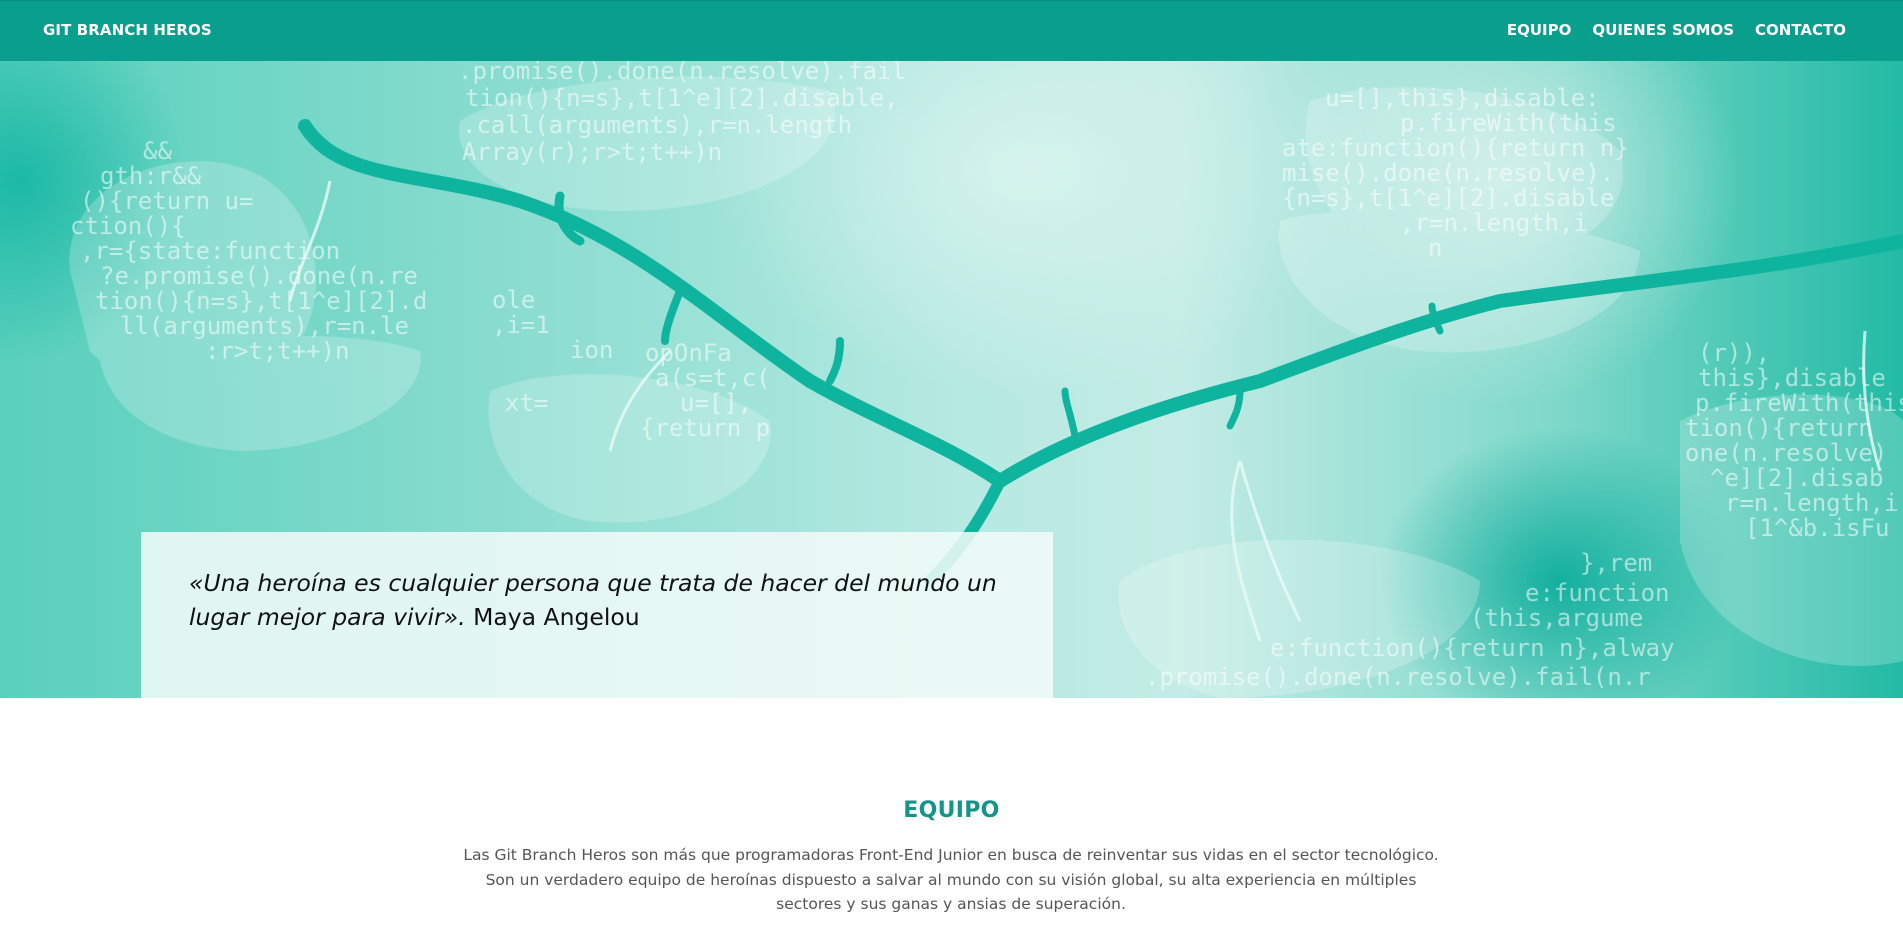  Describe the element at coordinates (1435, 248) in the screenshot. I see `code-snippet: n` at that location.